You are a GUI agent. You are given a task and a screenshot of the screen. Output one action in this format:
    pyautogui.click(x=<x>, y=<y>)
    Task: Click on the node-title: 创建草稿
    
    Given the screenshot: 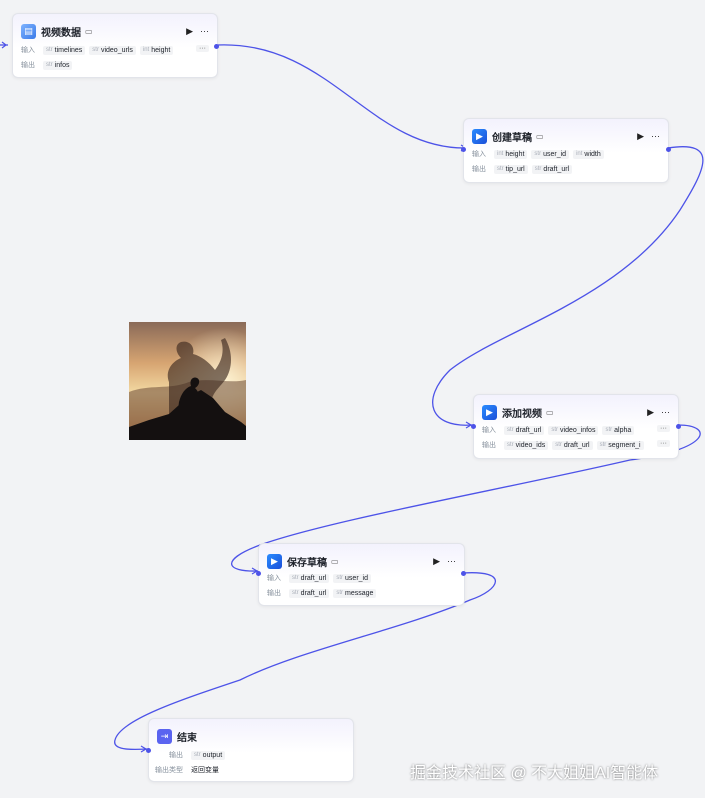 What is the action you would take?
    pyautogui.click(x=512, y=138)
    